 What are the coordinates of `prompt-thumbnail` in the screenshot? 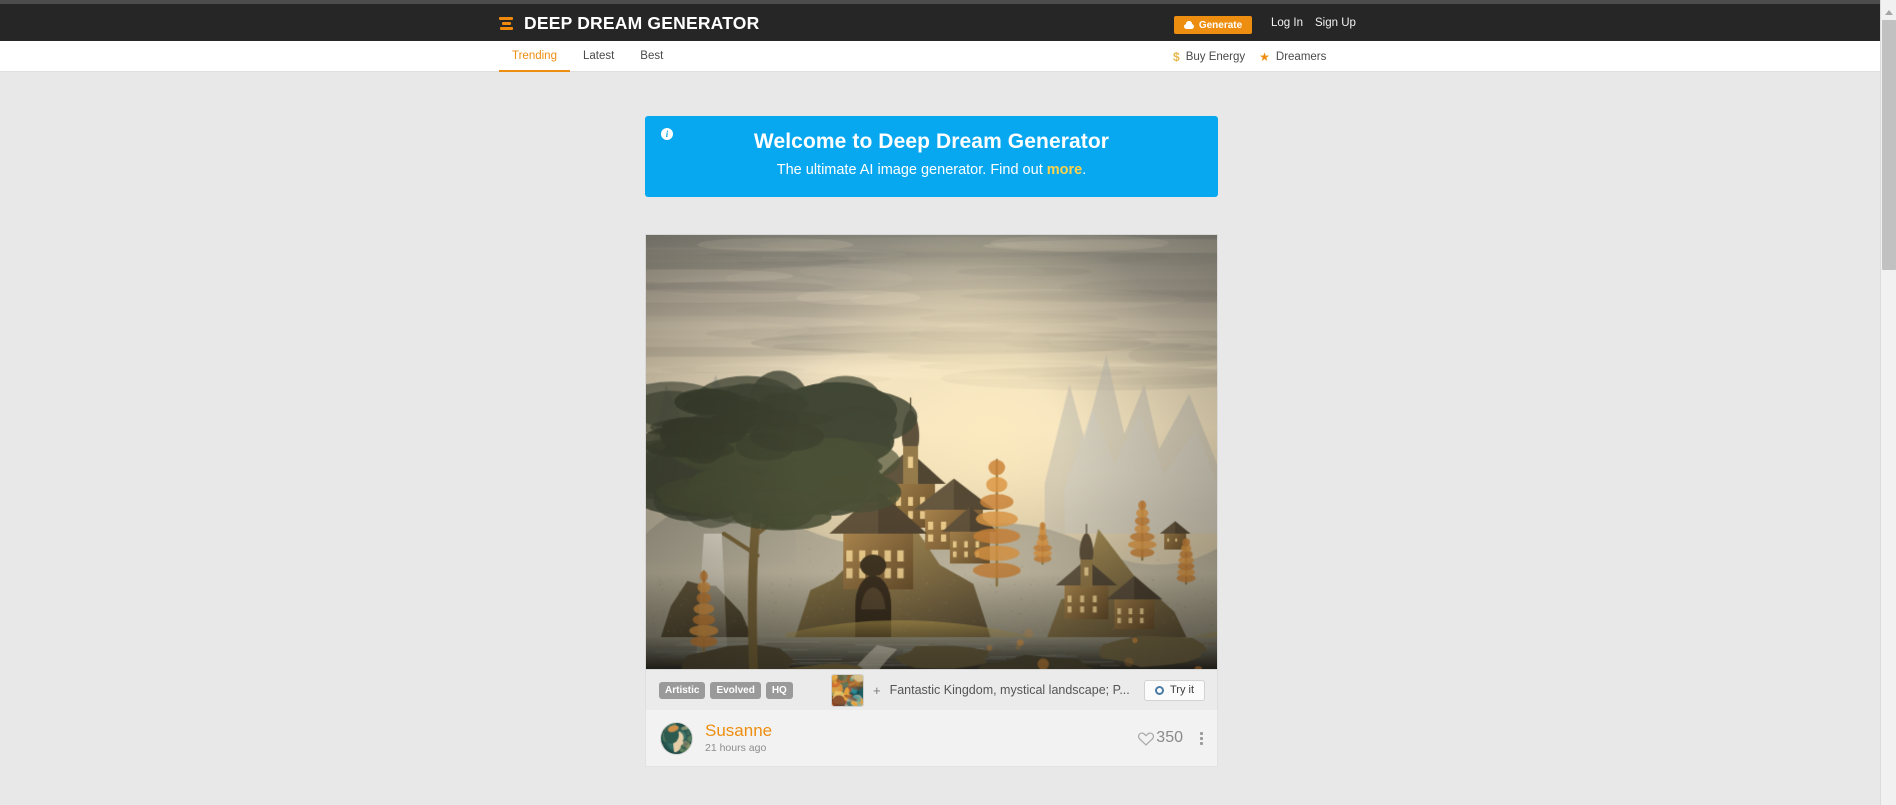 It's located at (847, 690).